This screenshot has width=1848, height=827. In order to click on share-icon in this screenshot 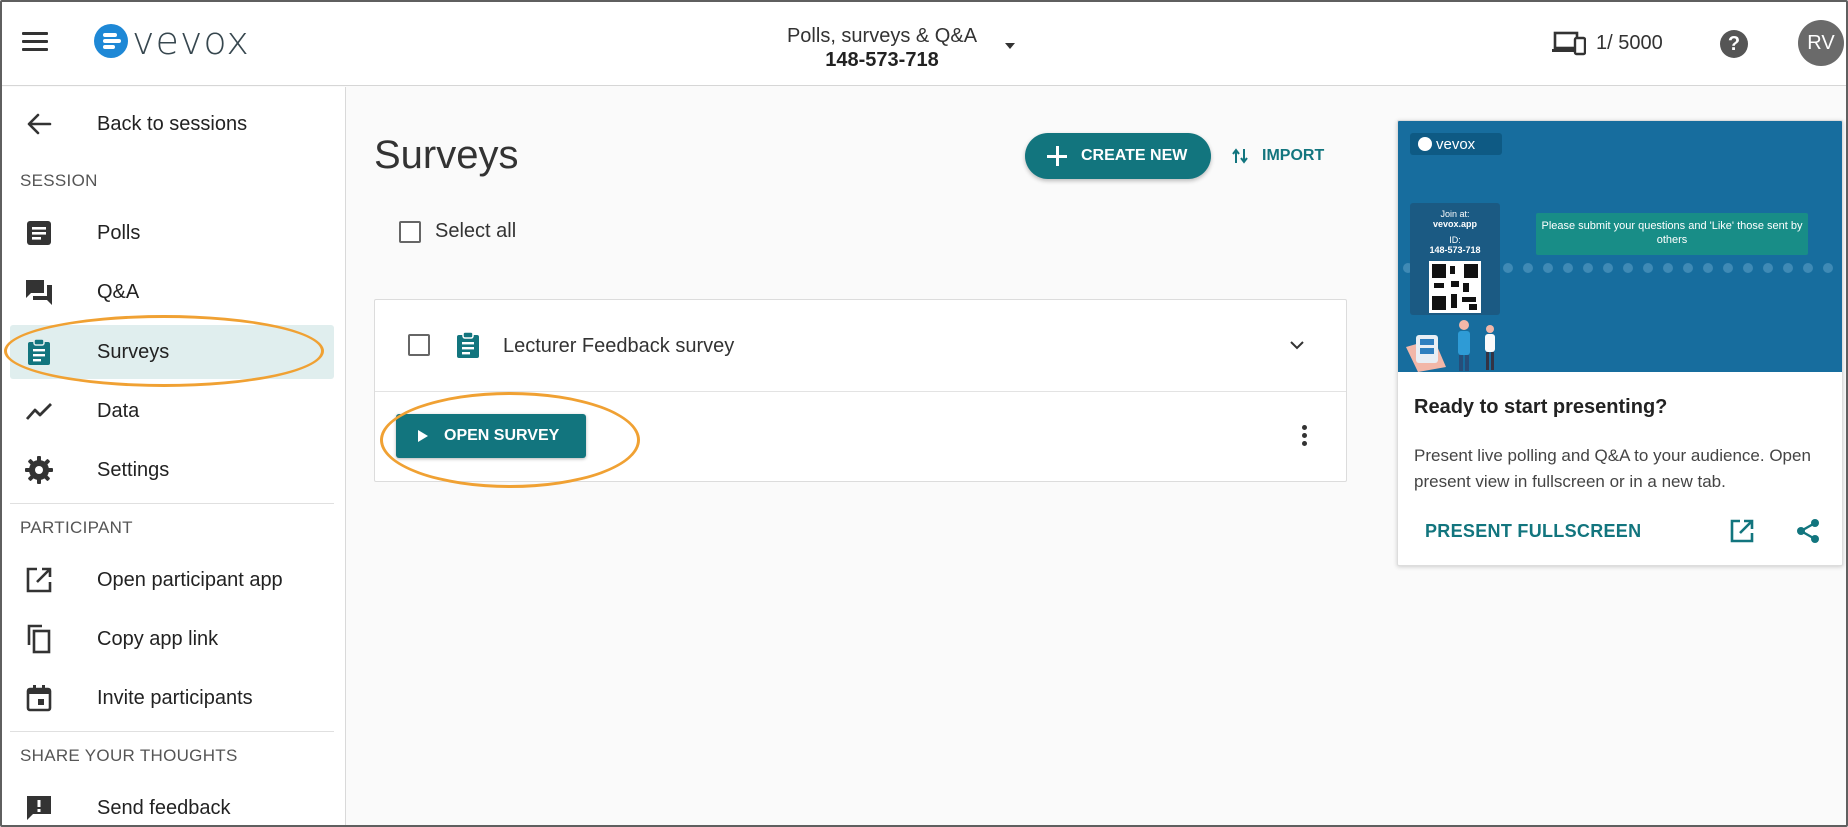, I will do `click(1808, 531)`.